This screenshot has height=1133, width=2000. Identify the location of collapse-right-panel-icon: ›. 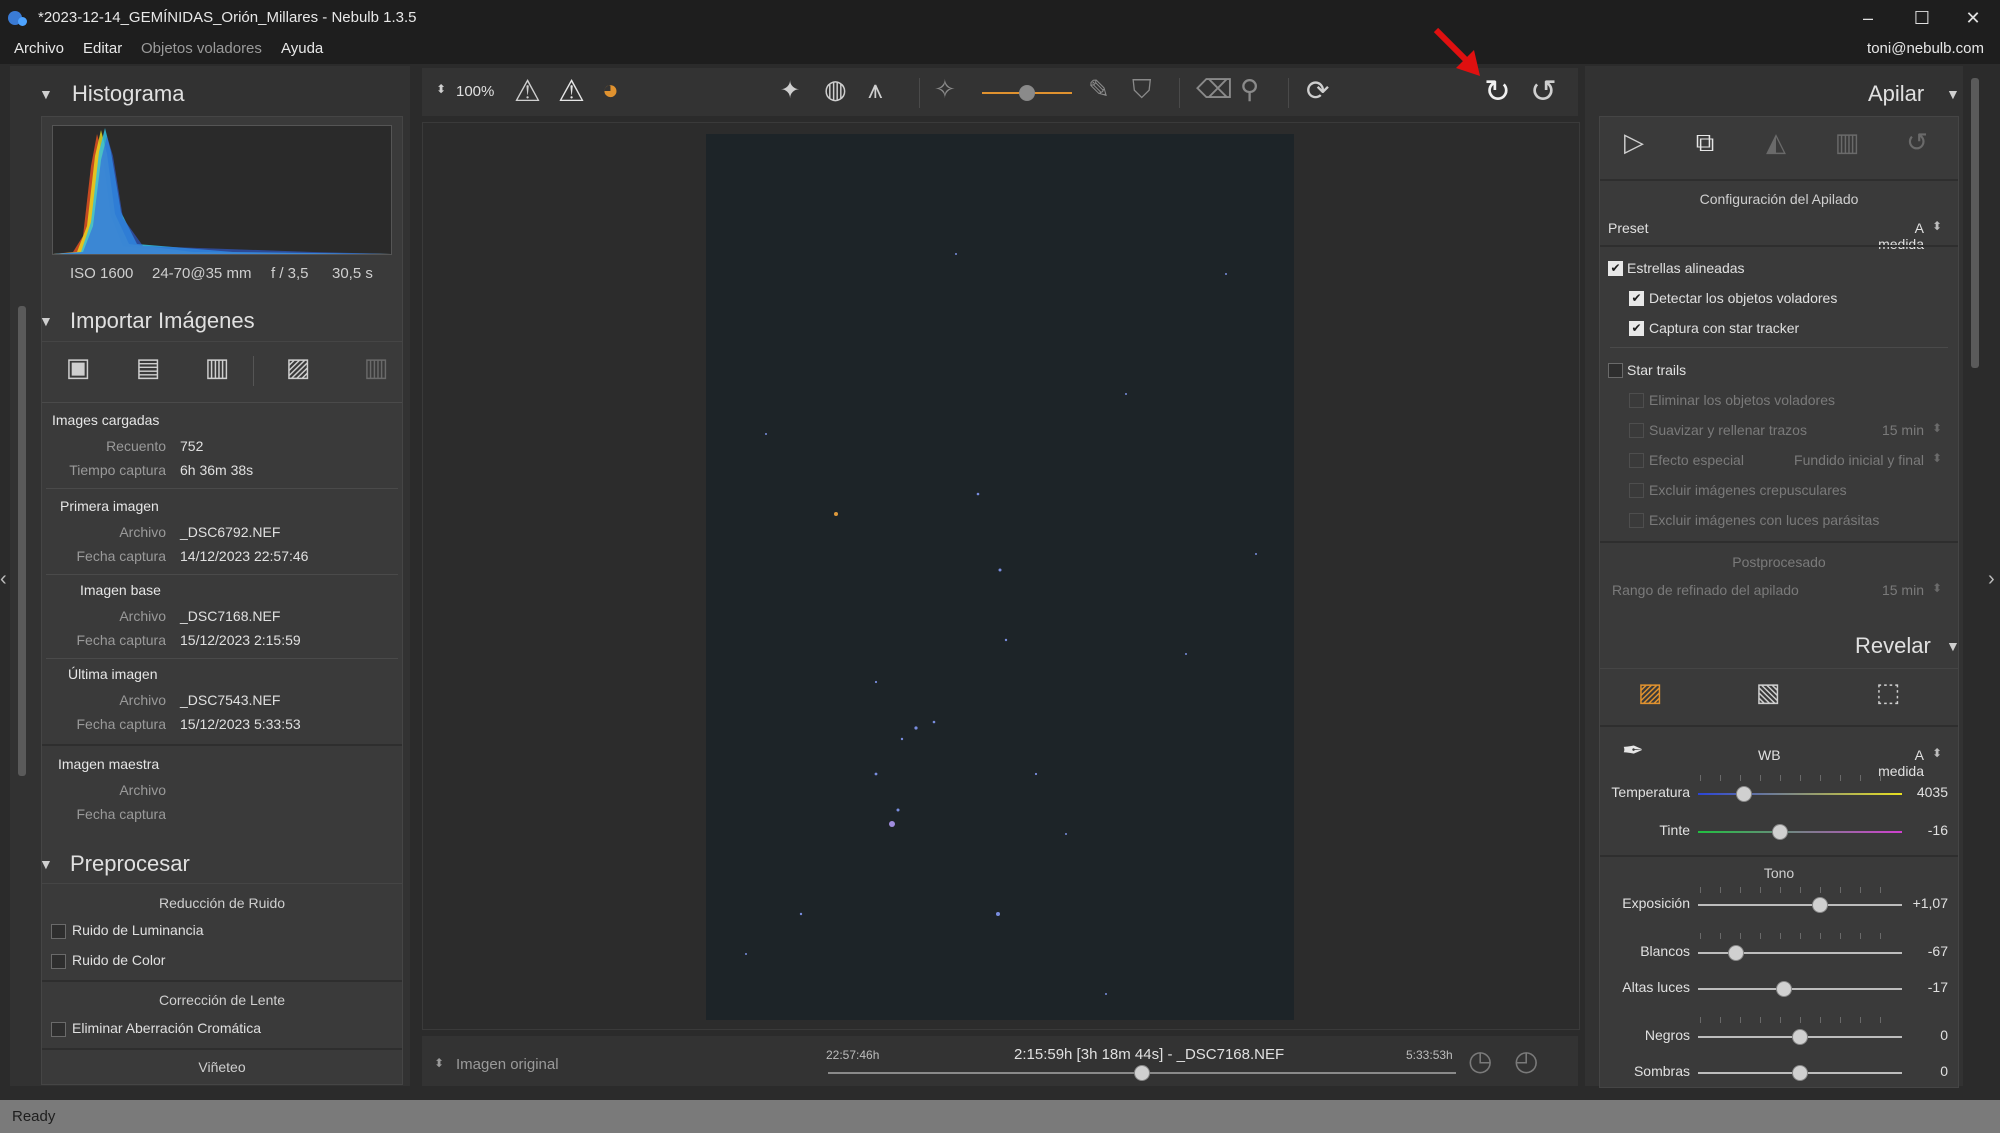
(1991, 579).